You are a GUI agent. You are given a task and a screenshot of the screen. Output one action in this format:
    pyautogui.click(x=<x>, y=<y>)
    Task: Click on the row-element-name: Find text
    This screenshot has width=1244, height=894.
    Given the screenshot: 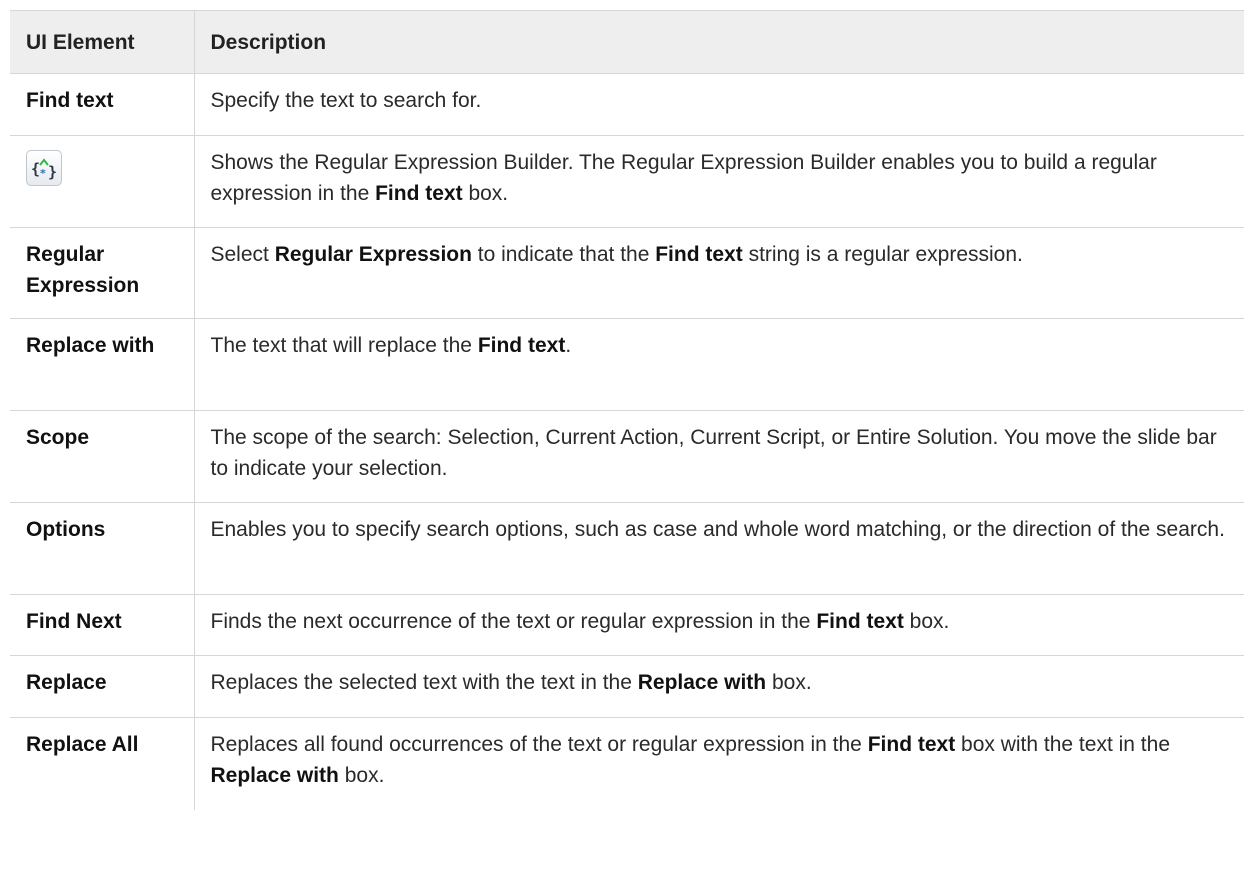 What is the action you would take?
    pyautogui.click(x=102, y=104)
    